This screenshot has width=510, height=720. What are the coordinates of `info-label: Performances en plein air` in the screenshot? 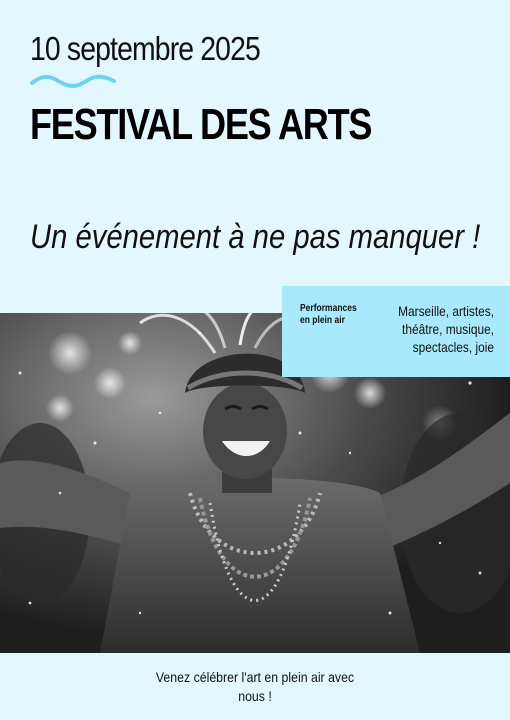 It's located at (328, 314).